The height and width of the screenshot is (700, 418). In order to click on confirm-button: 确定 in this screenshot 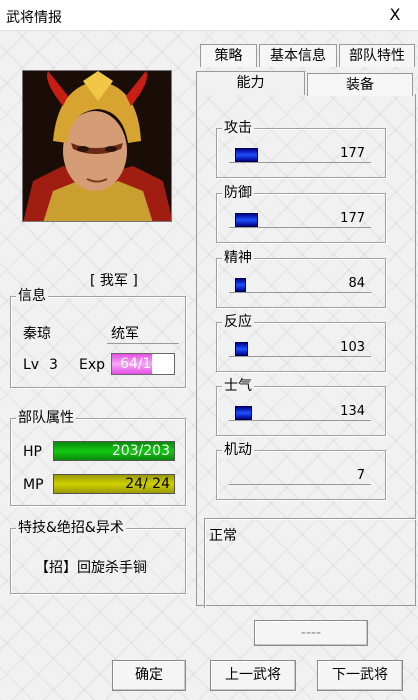, I will do `click(149, 675)`.